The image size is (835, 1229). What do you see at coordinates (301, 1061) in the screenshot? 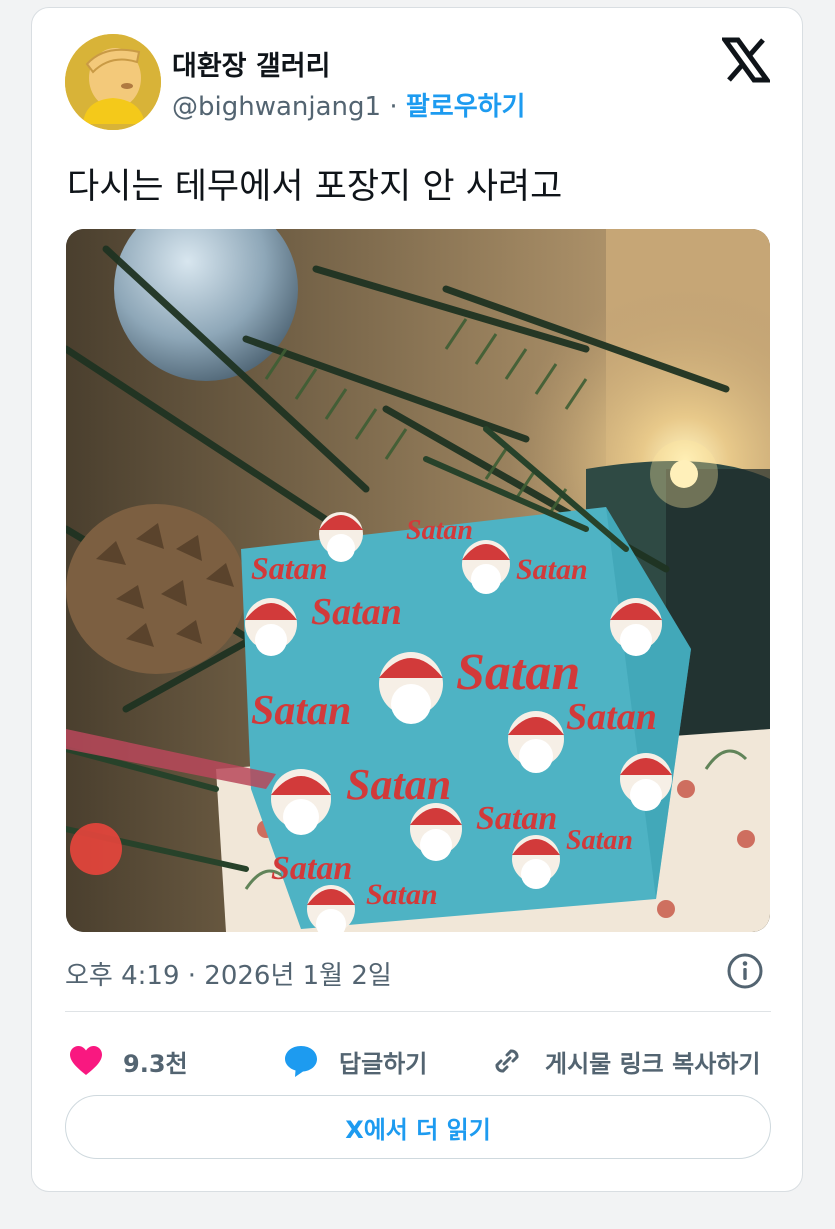
I see `reply-bubble-icon` at bounding box center [301, 1061].